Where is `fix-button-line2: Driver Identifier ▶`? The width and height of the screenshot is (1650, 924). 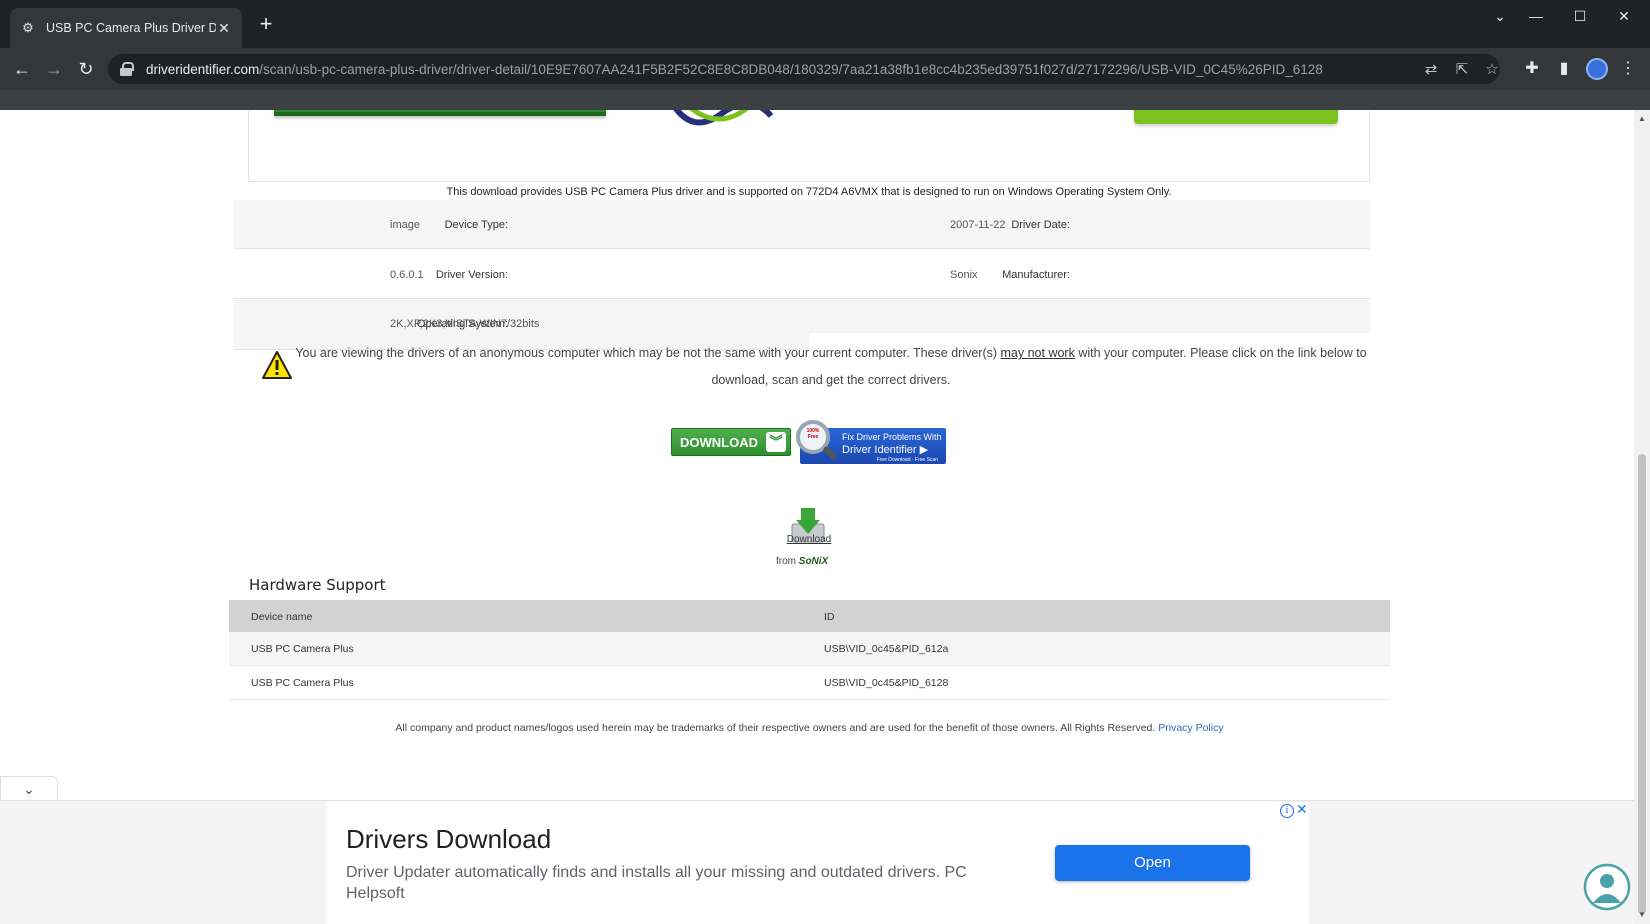
fix-button-line2: Driver Identifier ▶ is located at coordinates (885, 450).